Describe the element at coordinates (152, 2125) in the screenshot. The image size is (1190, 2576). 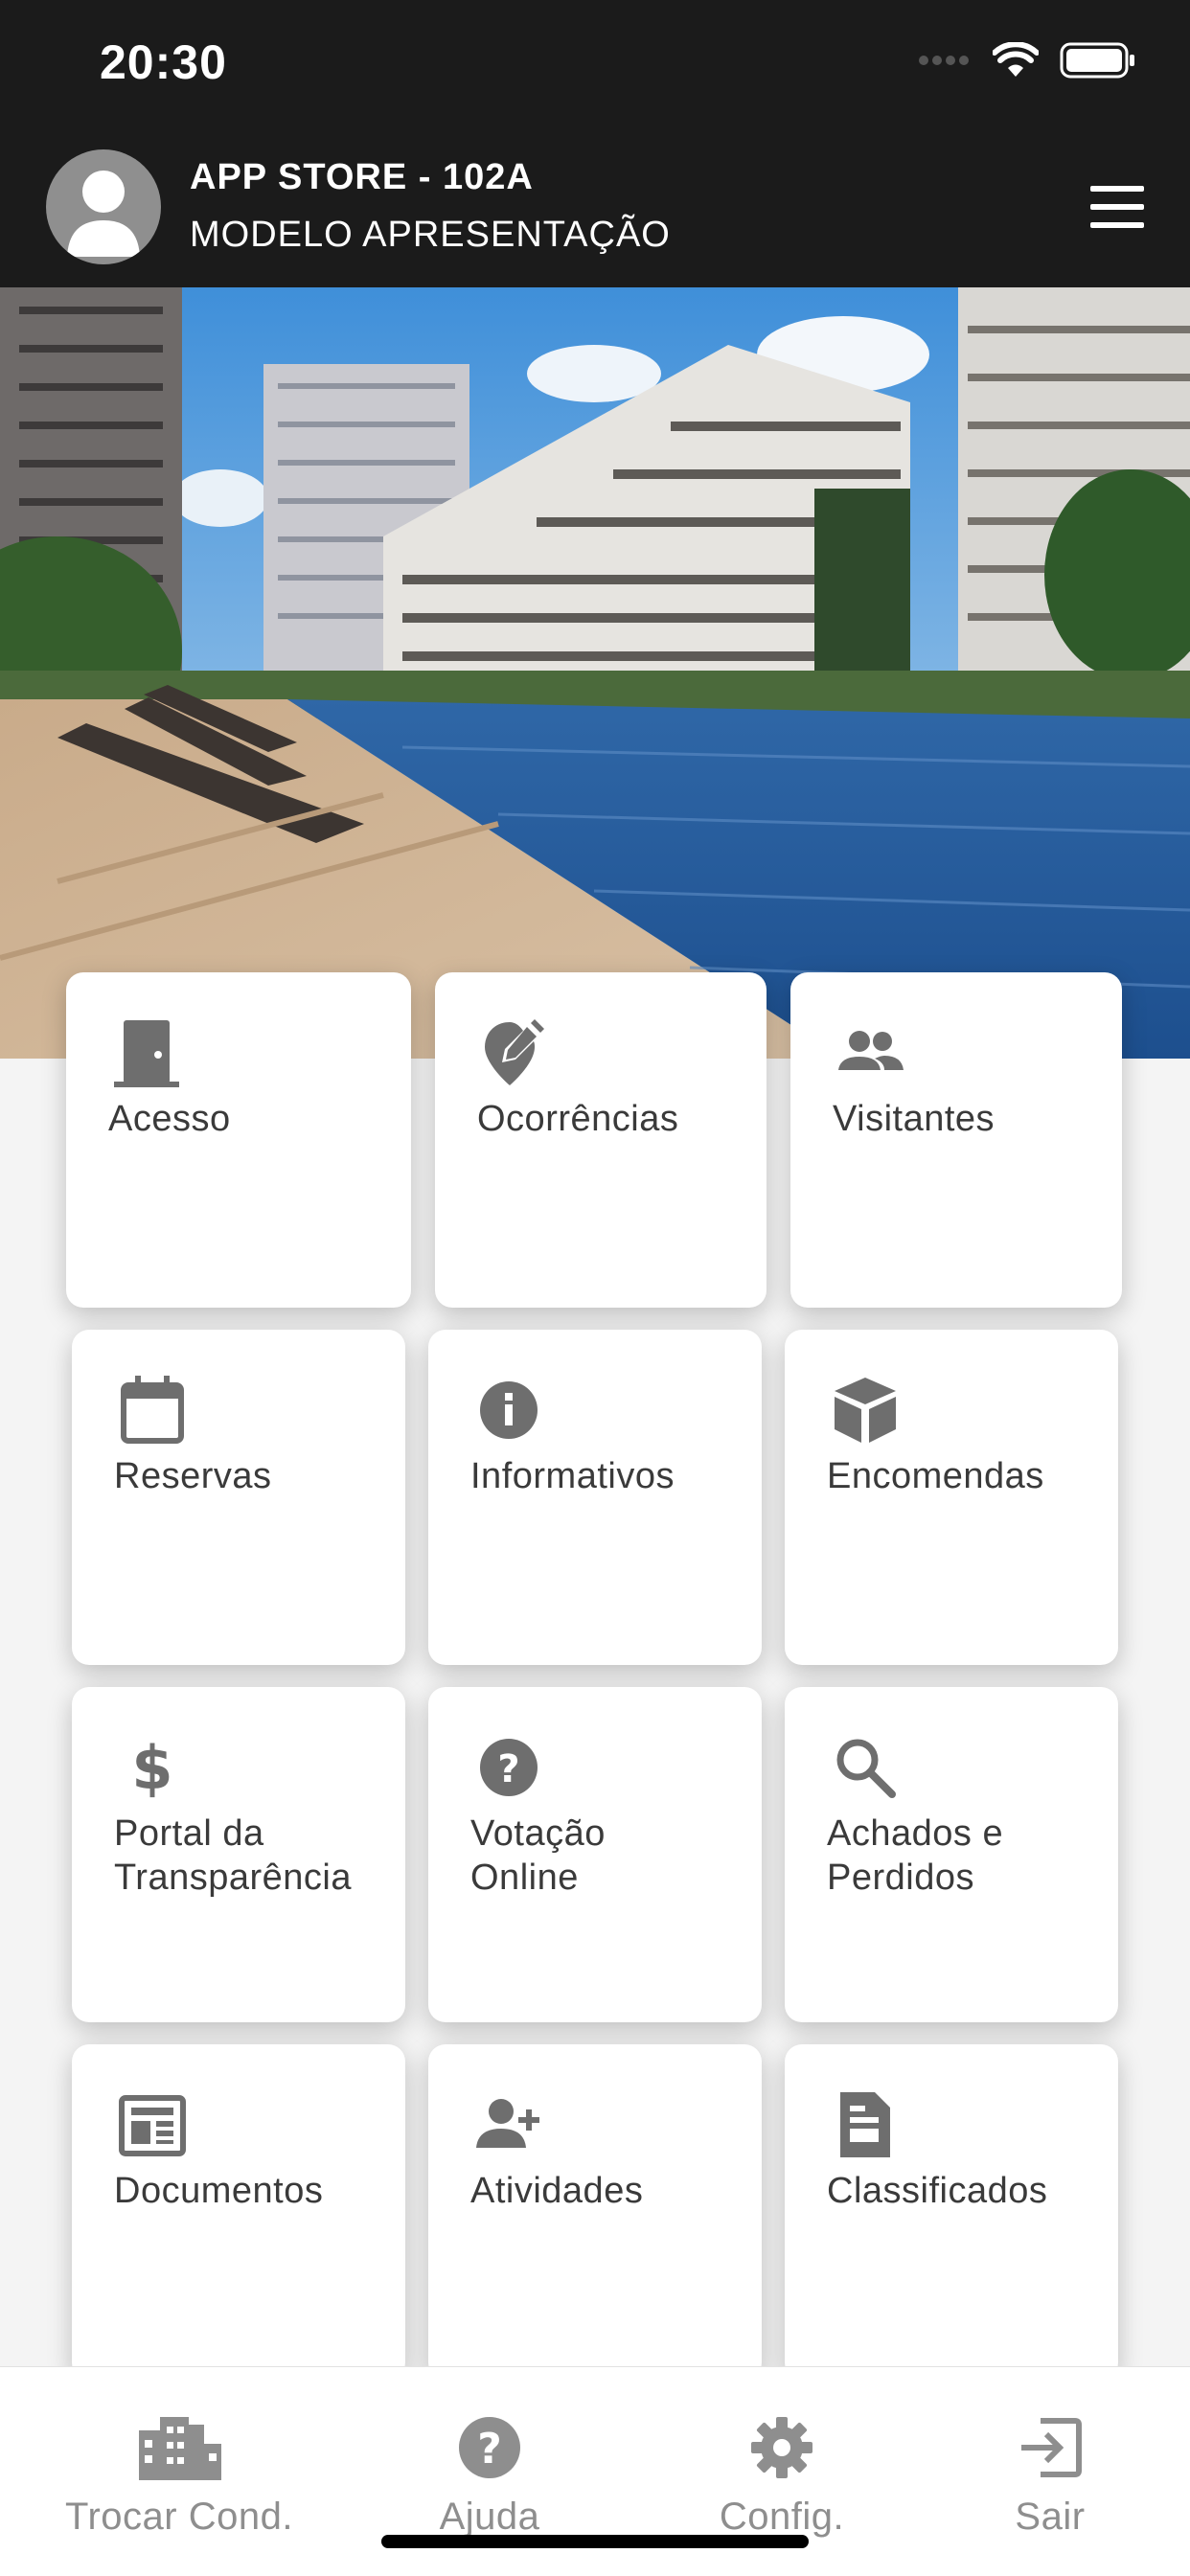
I see `newspaper-icon` at that location.